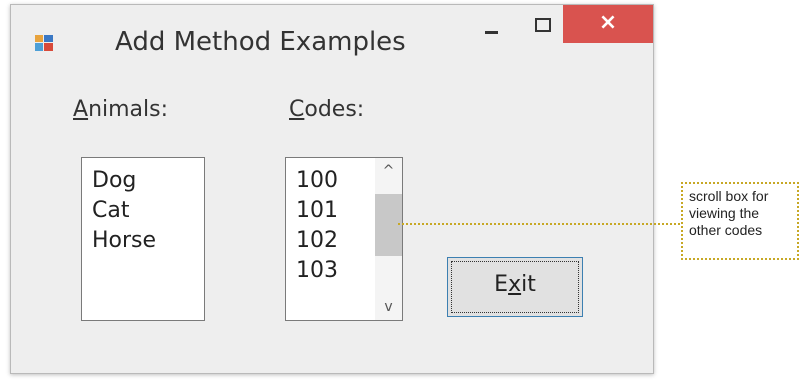  Describe the element at coordinates (388, 225) in the screenshot. I see `scroll-thumb` at that location.